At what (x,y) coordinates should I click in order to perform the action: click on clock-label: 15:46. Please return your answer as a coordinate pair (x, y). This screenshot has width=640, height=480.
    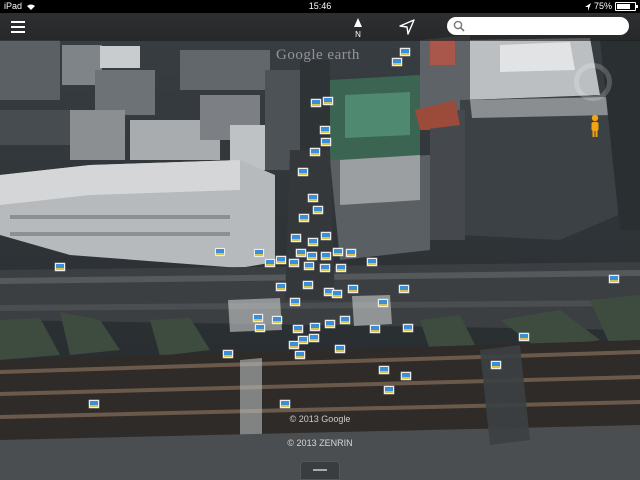
    Looking at the image, I should click on (320, 6).